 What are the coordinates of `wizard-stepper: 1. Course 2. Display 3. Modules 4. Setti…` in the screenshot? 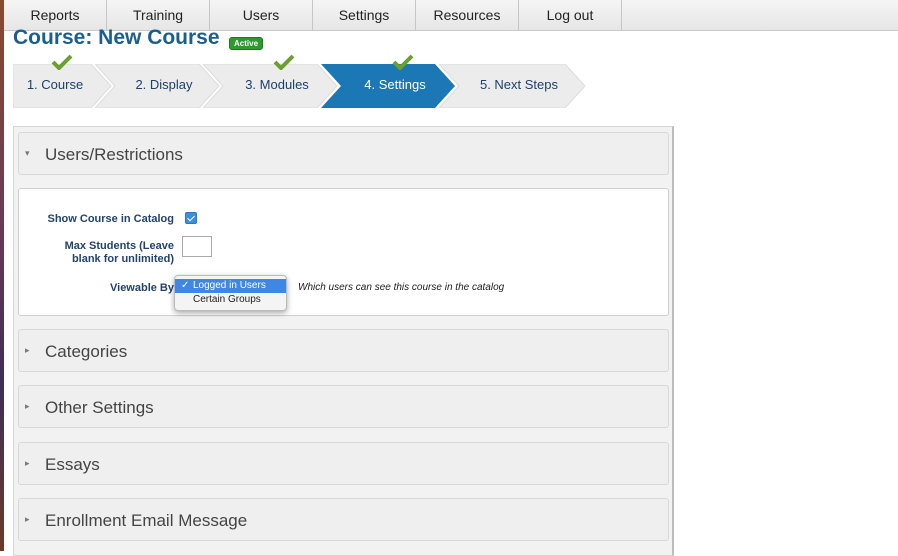 It's located at (303, 86).